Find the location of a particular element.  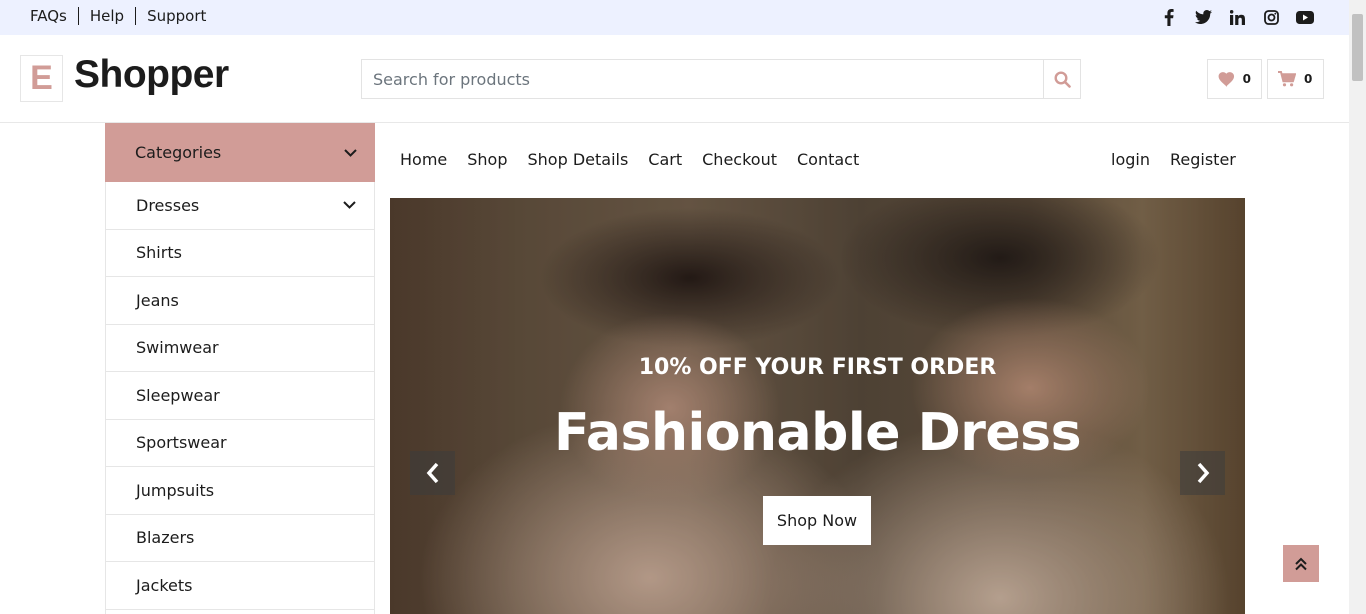

nav-shop: Shop is located at coordinates (487, 159).